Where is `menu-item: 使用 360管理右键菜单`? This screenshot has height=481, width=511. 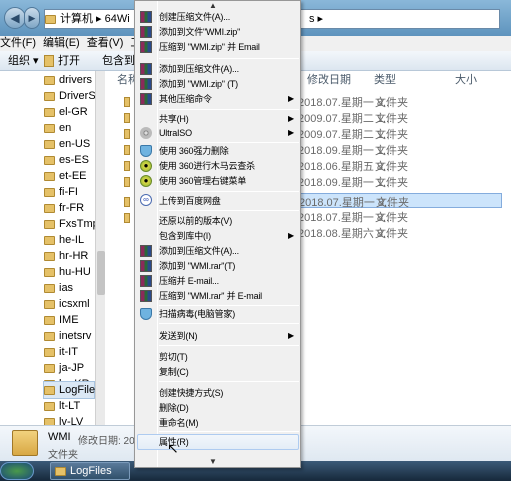
menu-item: 使用 360管理右键菜单 is located at coordinates (202, 181).